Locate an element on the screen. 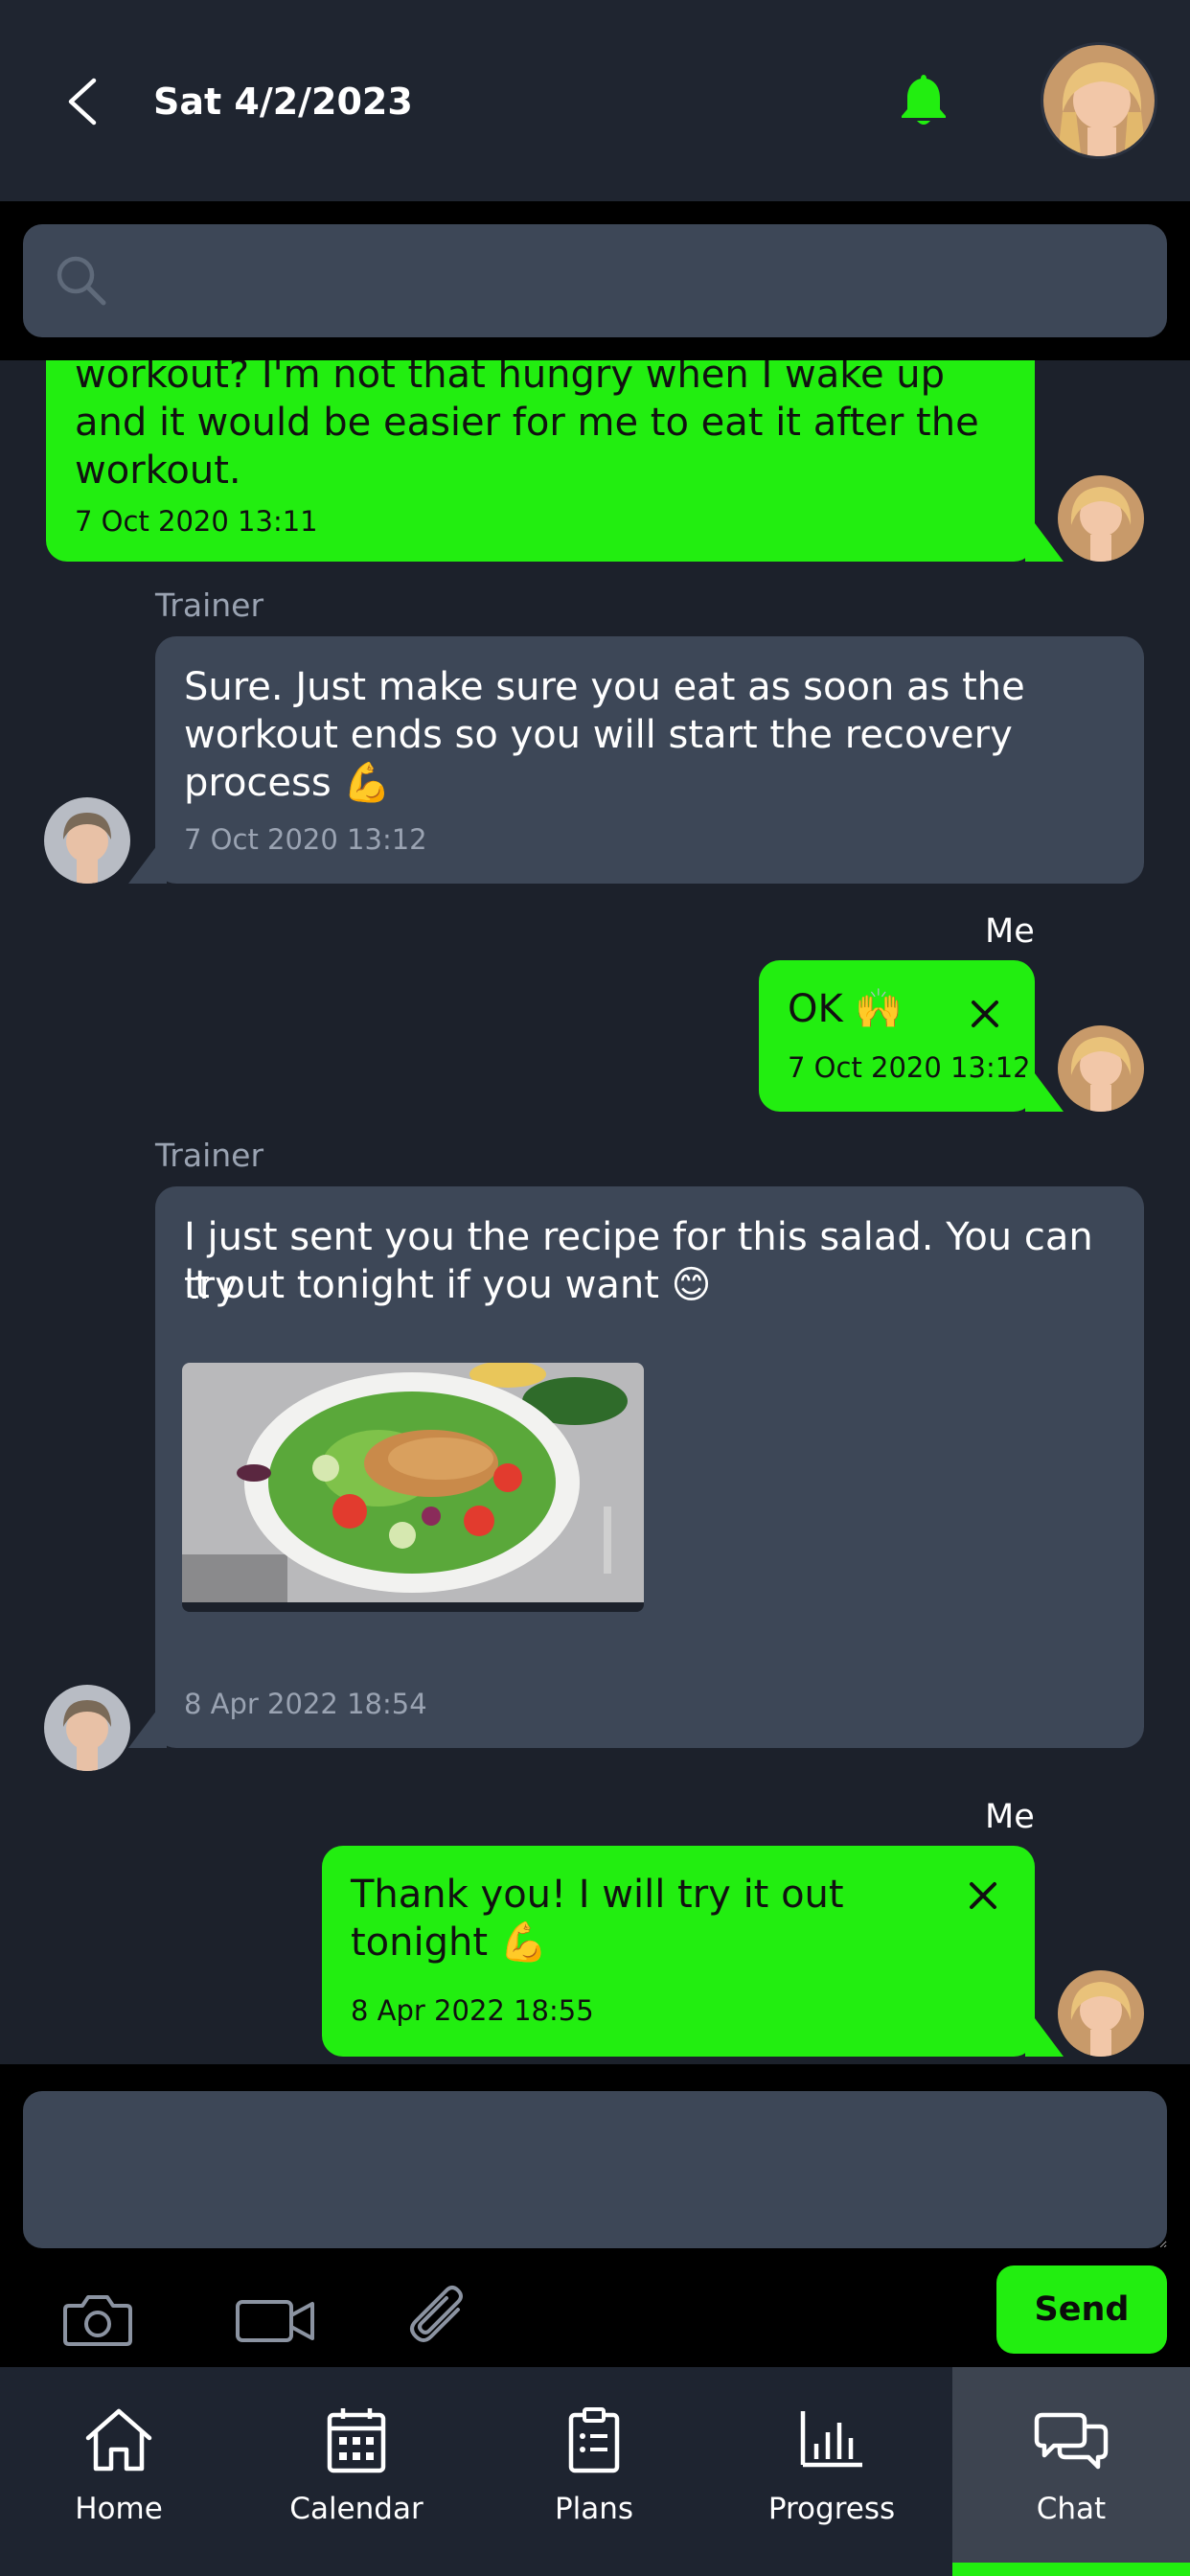 This screenshot has height=2576, width=1190. message-text: OK 🙌 is located at coordinates (846, 1009).